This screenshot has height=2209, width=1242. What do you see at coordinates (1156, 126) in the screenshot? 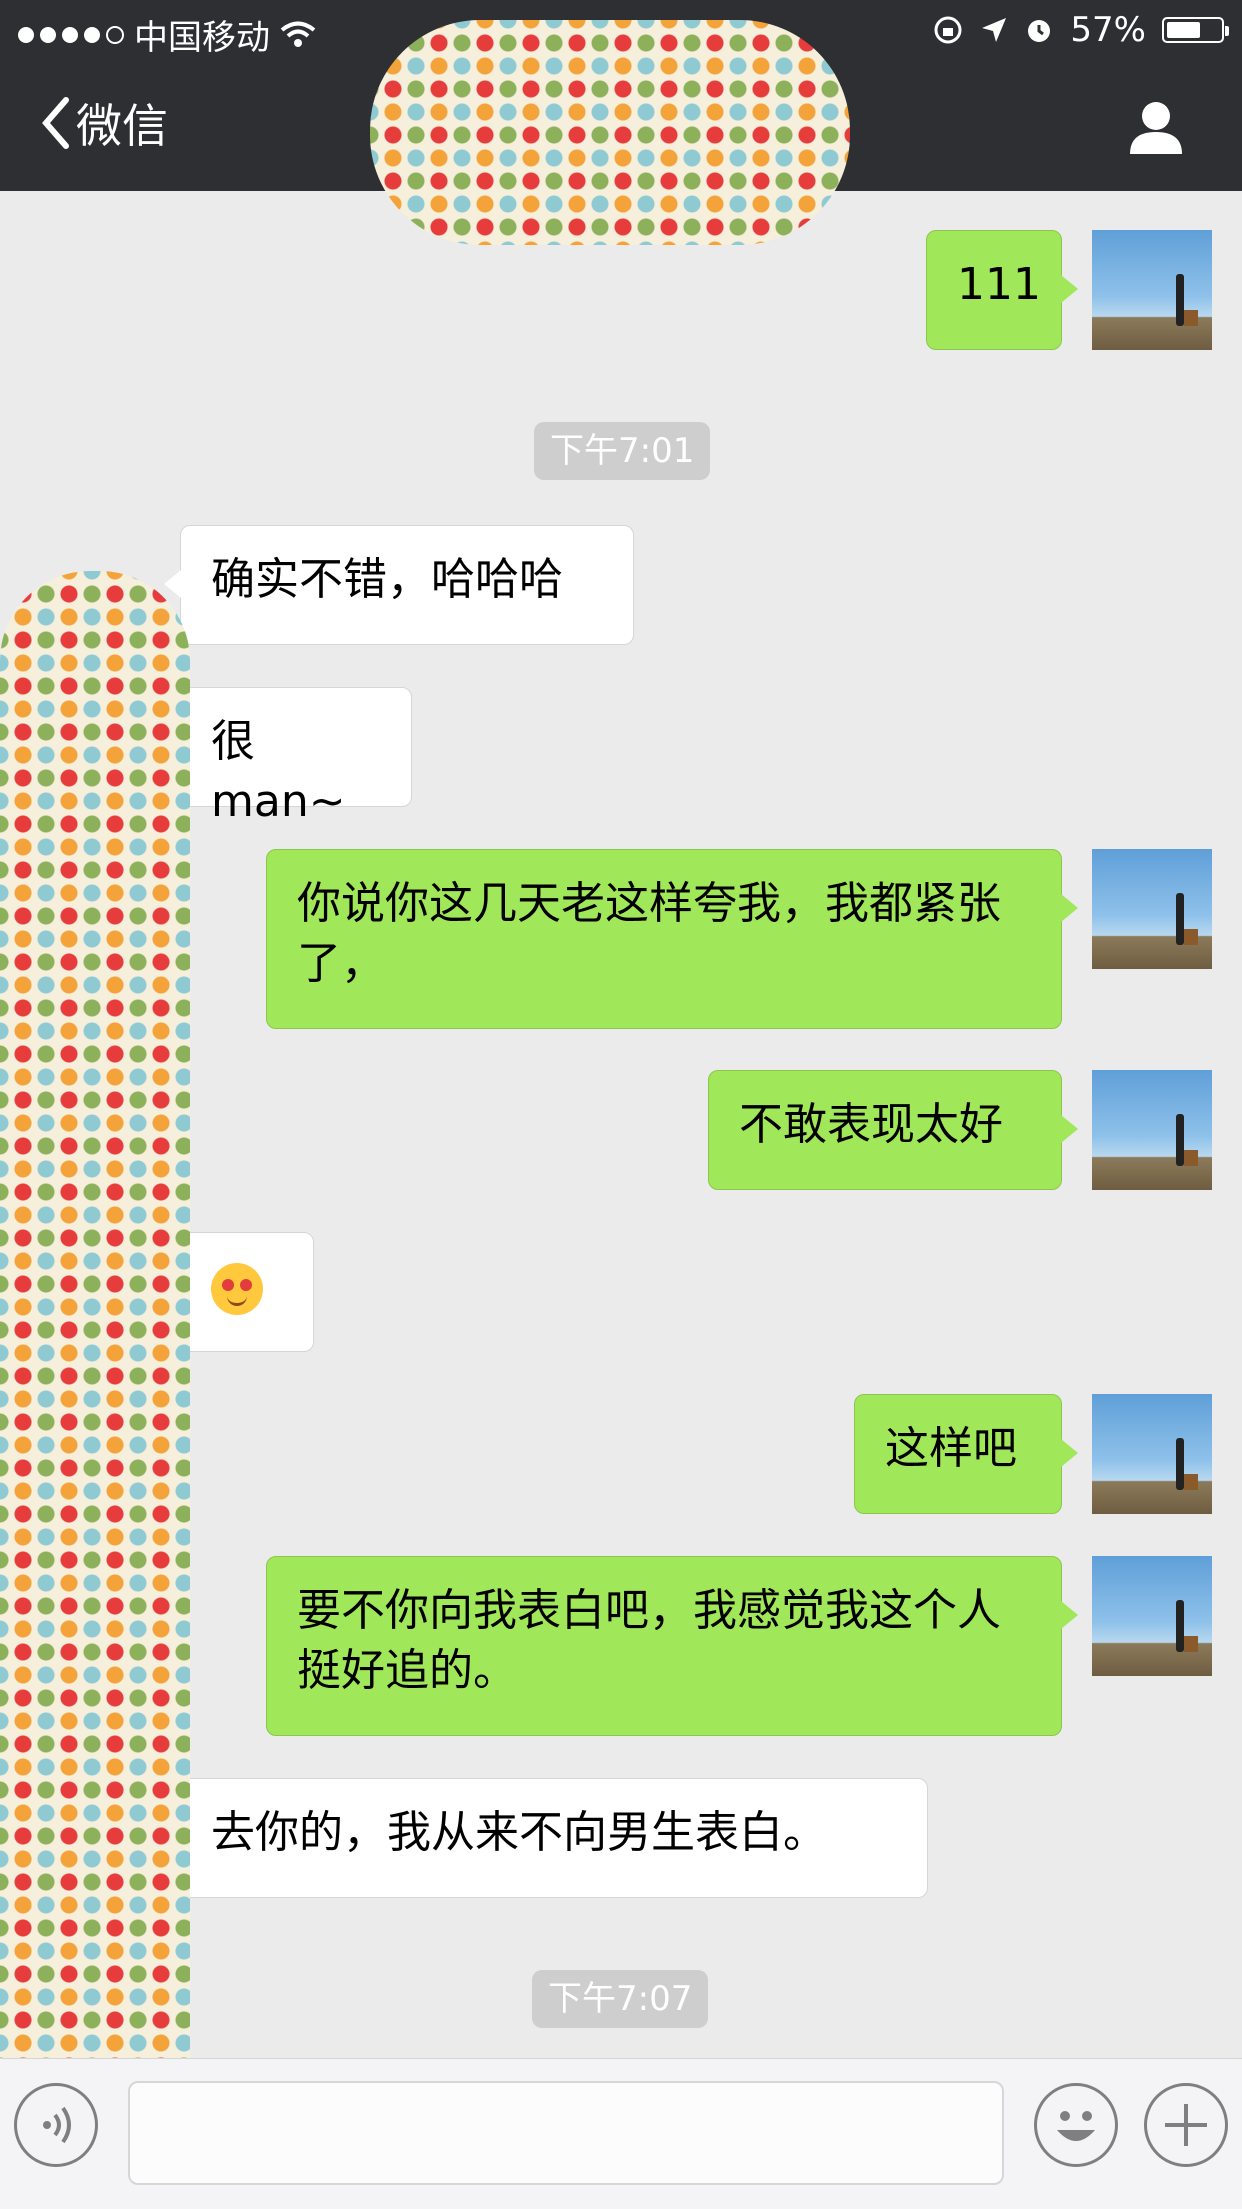
I see `profile-icon` at bounding box center [1156, 126].